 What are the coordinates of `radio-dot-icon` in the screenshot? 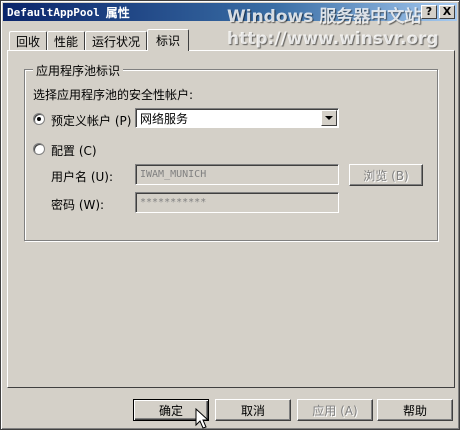 It's located at (39, 119).